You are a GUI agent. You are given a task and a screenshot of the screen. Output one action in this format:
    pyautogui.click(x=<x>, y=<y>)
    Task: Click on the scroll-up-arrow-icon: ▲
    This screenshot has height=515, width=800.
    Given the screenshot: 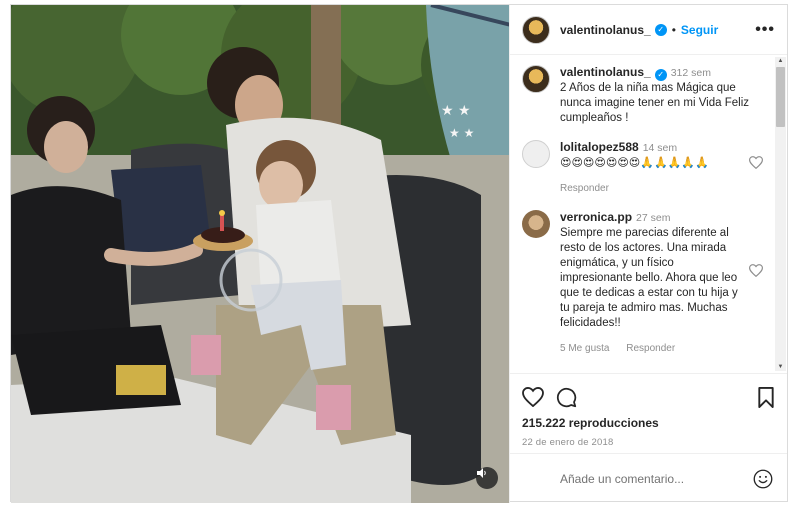 What is the action you would take?
    pyautogui.click(x=780, y=61)
    